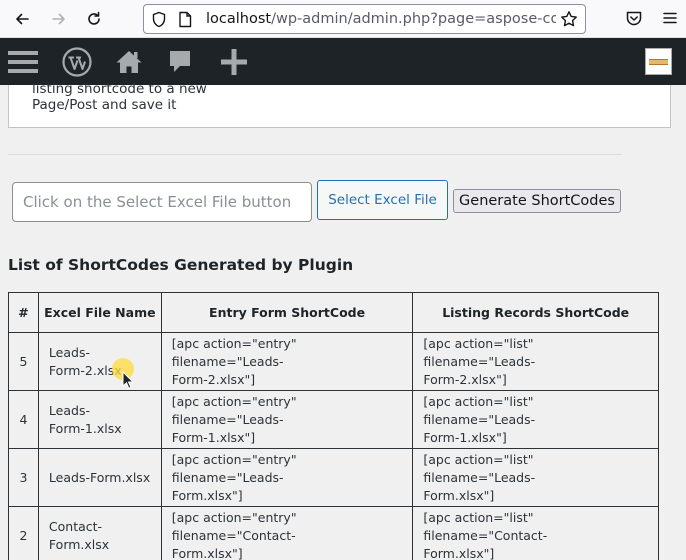 This screenshot has width=686, height=560. Describe the element at coordinates (634, 20) in the screenshot. I see `pocket-icon` at that location.